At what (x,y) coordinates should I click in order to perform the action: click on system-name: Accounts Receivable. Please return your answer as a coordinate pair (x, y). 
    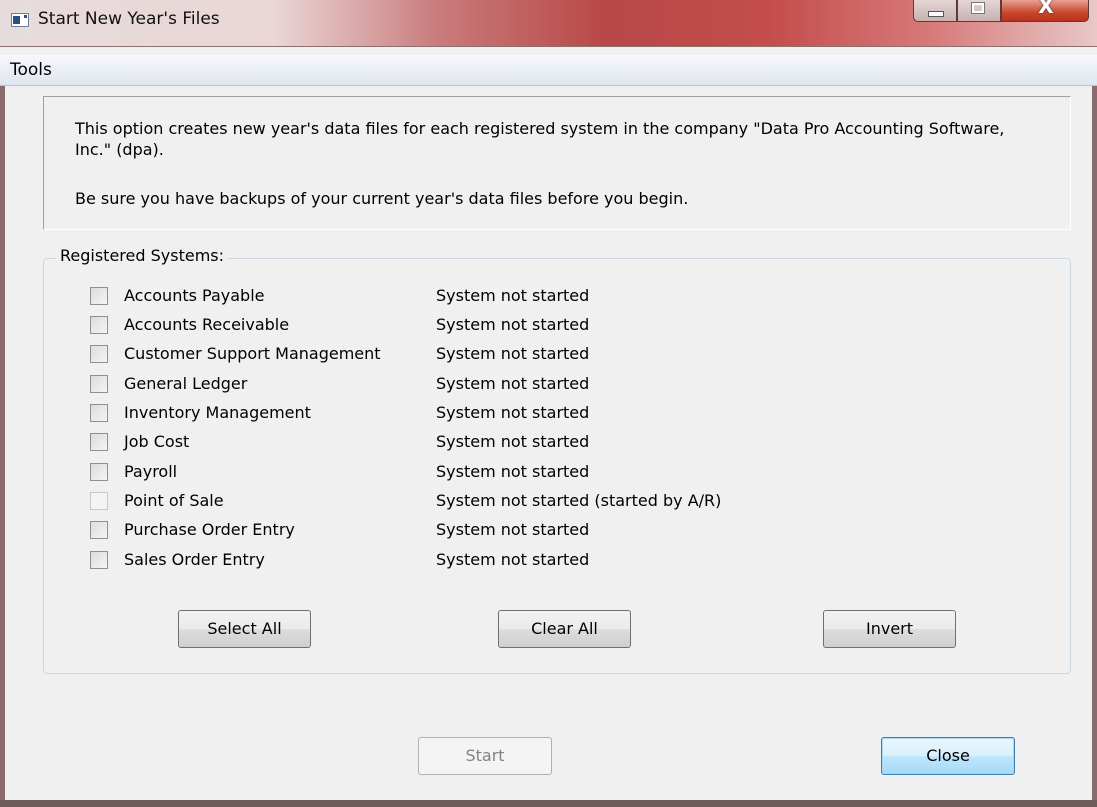
    Looking at the image, I should click on (207, 324).